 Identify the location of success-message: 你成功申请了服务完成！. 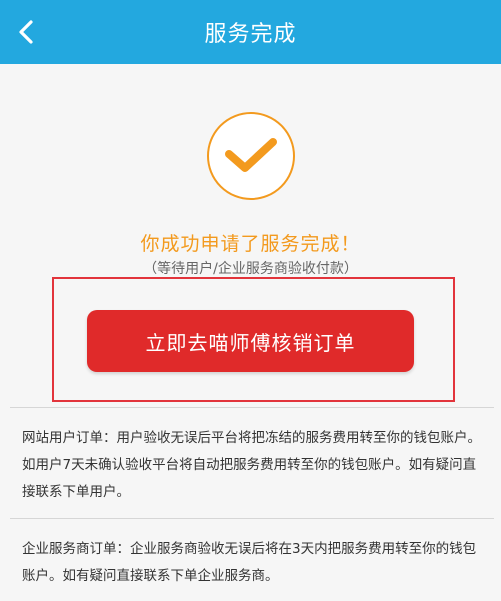
(250, 244).